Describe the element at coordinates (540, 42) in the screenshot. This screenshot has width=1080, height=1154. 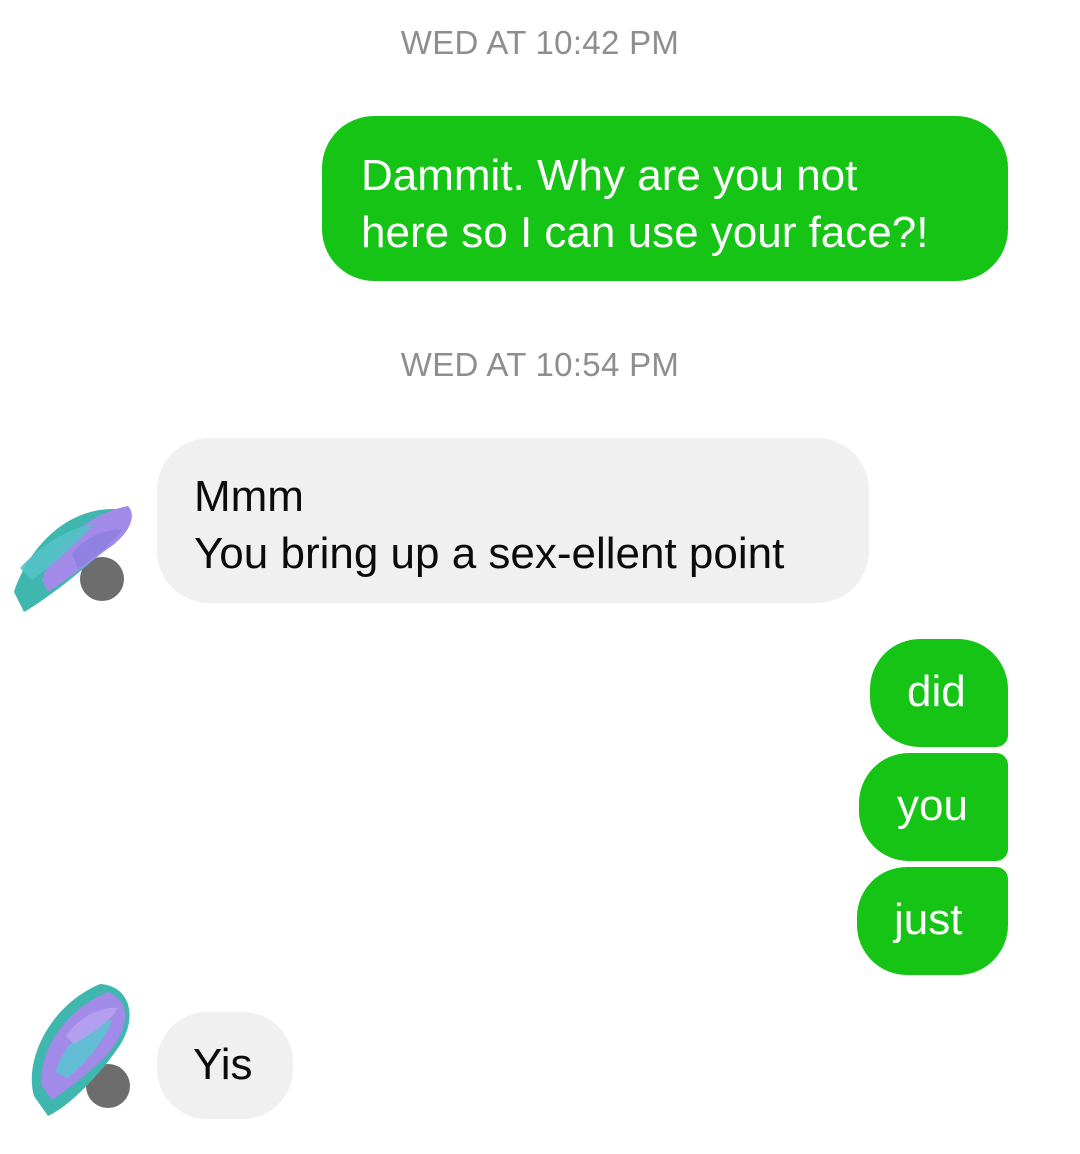
I see `timestamp-1042pm: WED AT 10:42 PM` at that location.